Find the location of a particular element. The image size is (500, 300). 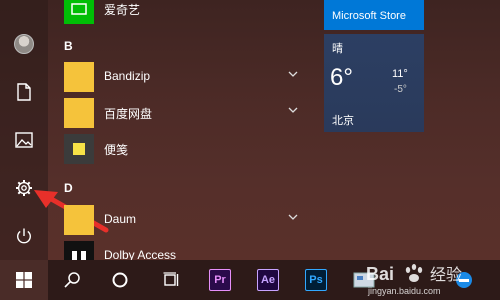

app-item-bandizip: Bandizip is located at coordinates (183, 77).